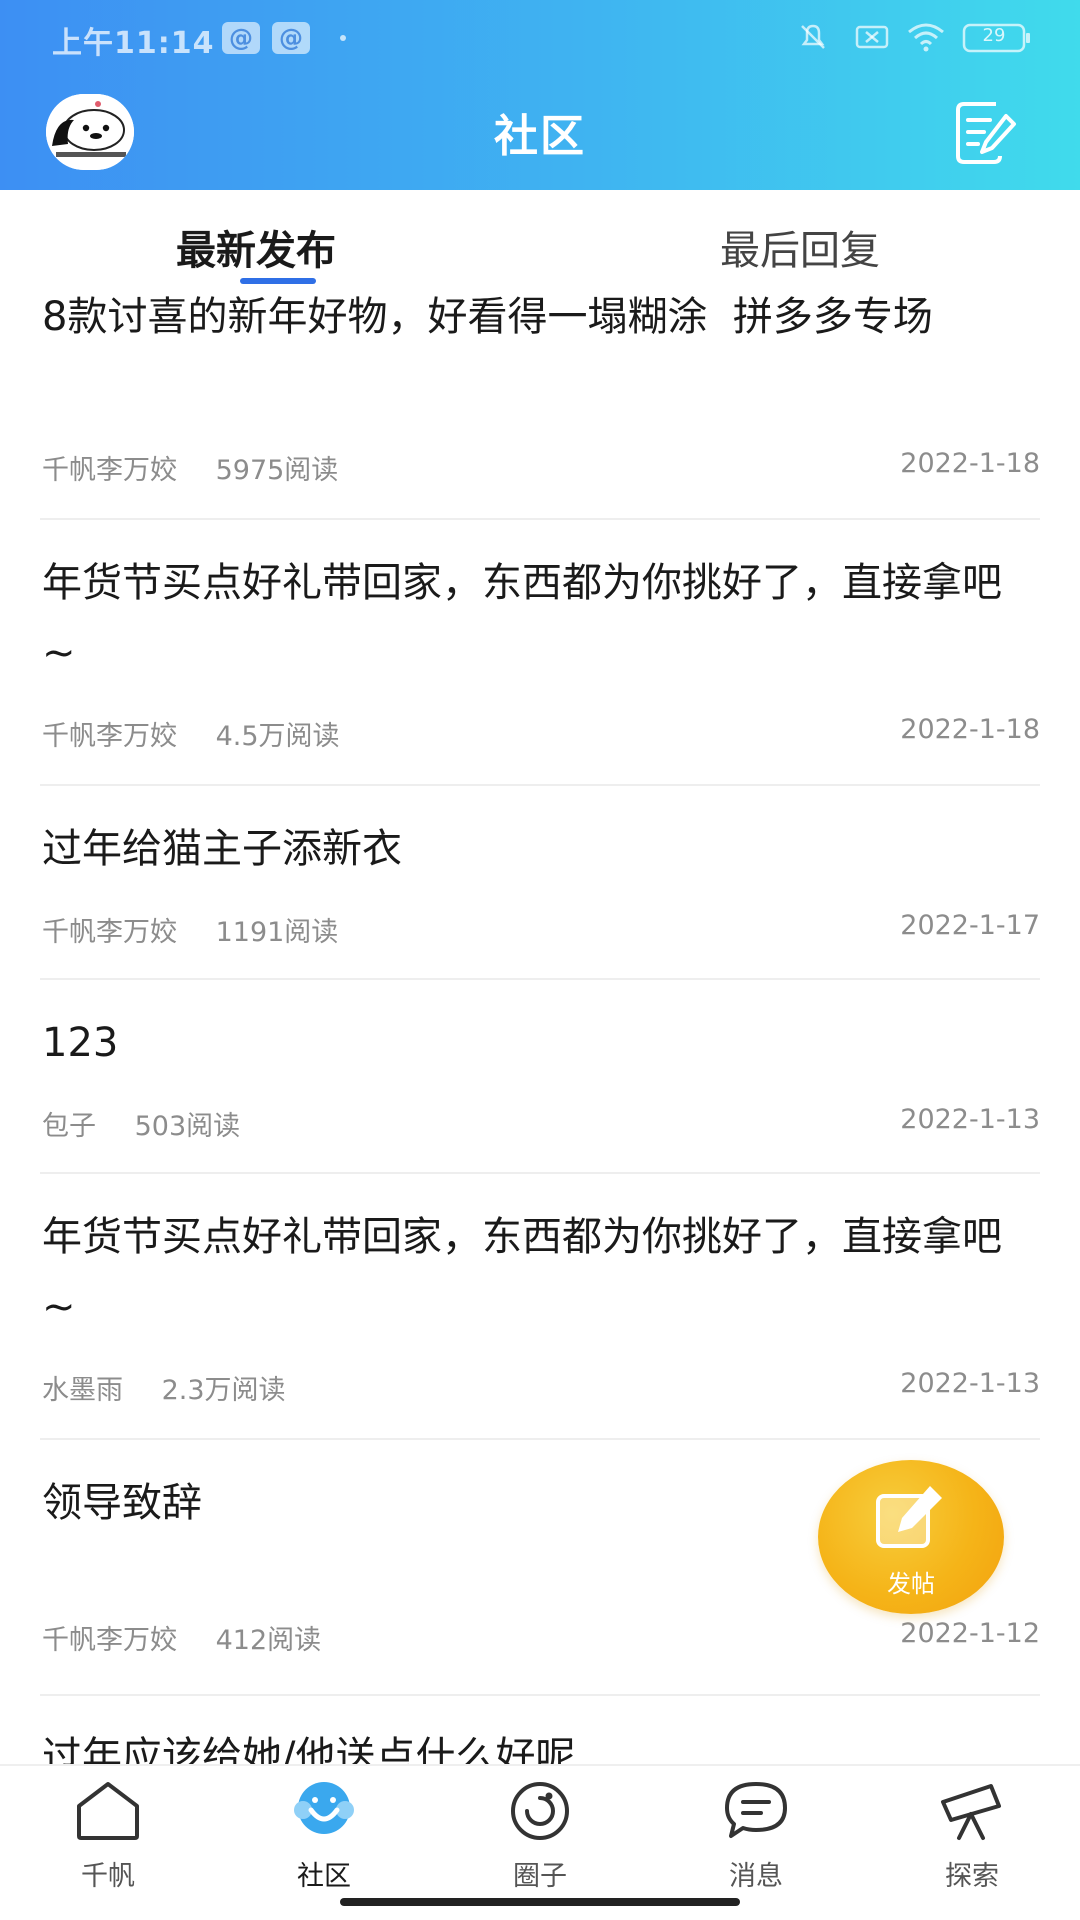 The image size is (1080, 1920). I want to click on post-meta: 千帆李万姣 5975阅读 2022-1-18, so click(541, 467).